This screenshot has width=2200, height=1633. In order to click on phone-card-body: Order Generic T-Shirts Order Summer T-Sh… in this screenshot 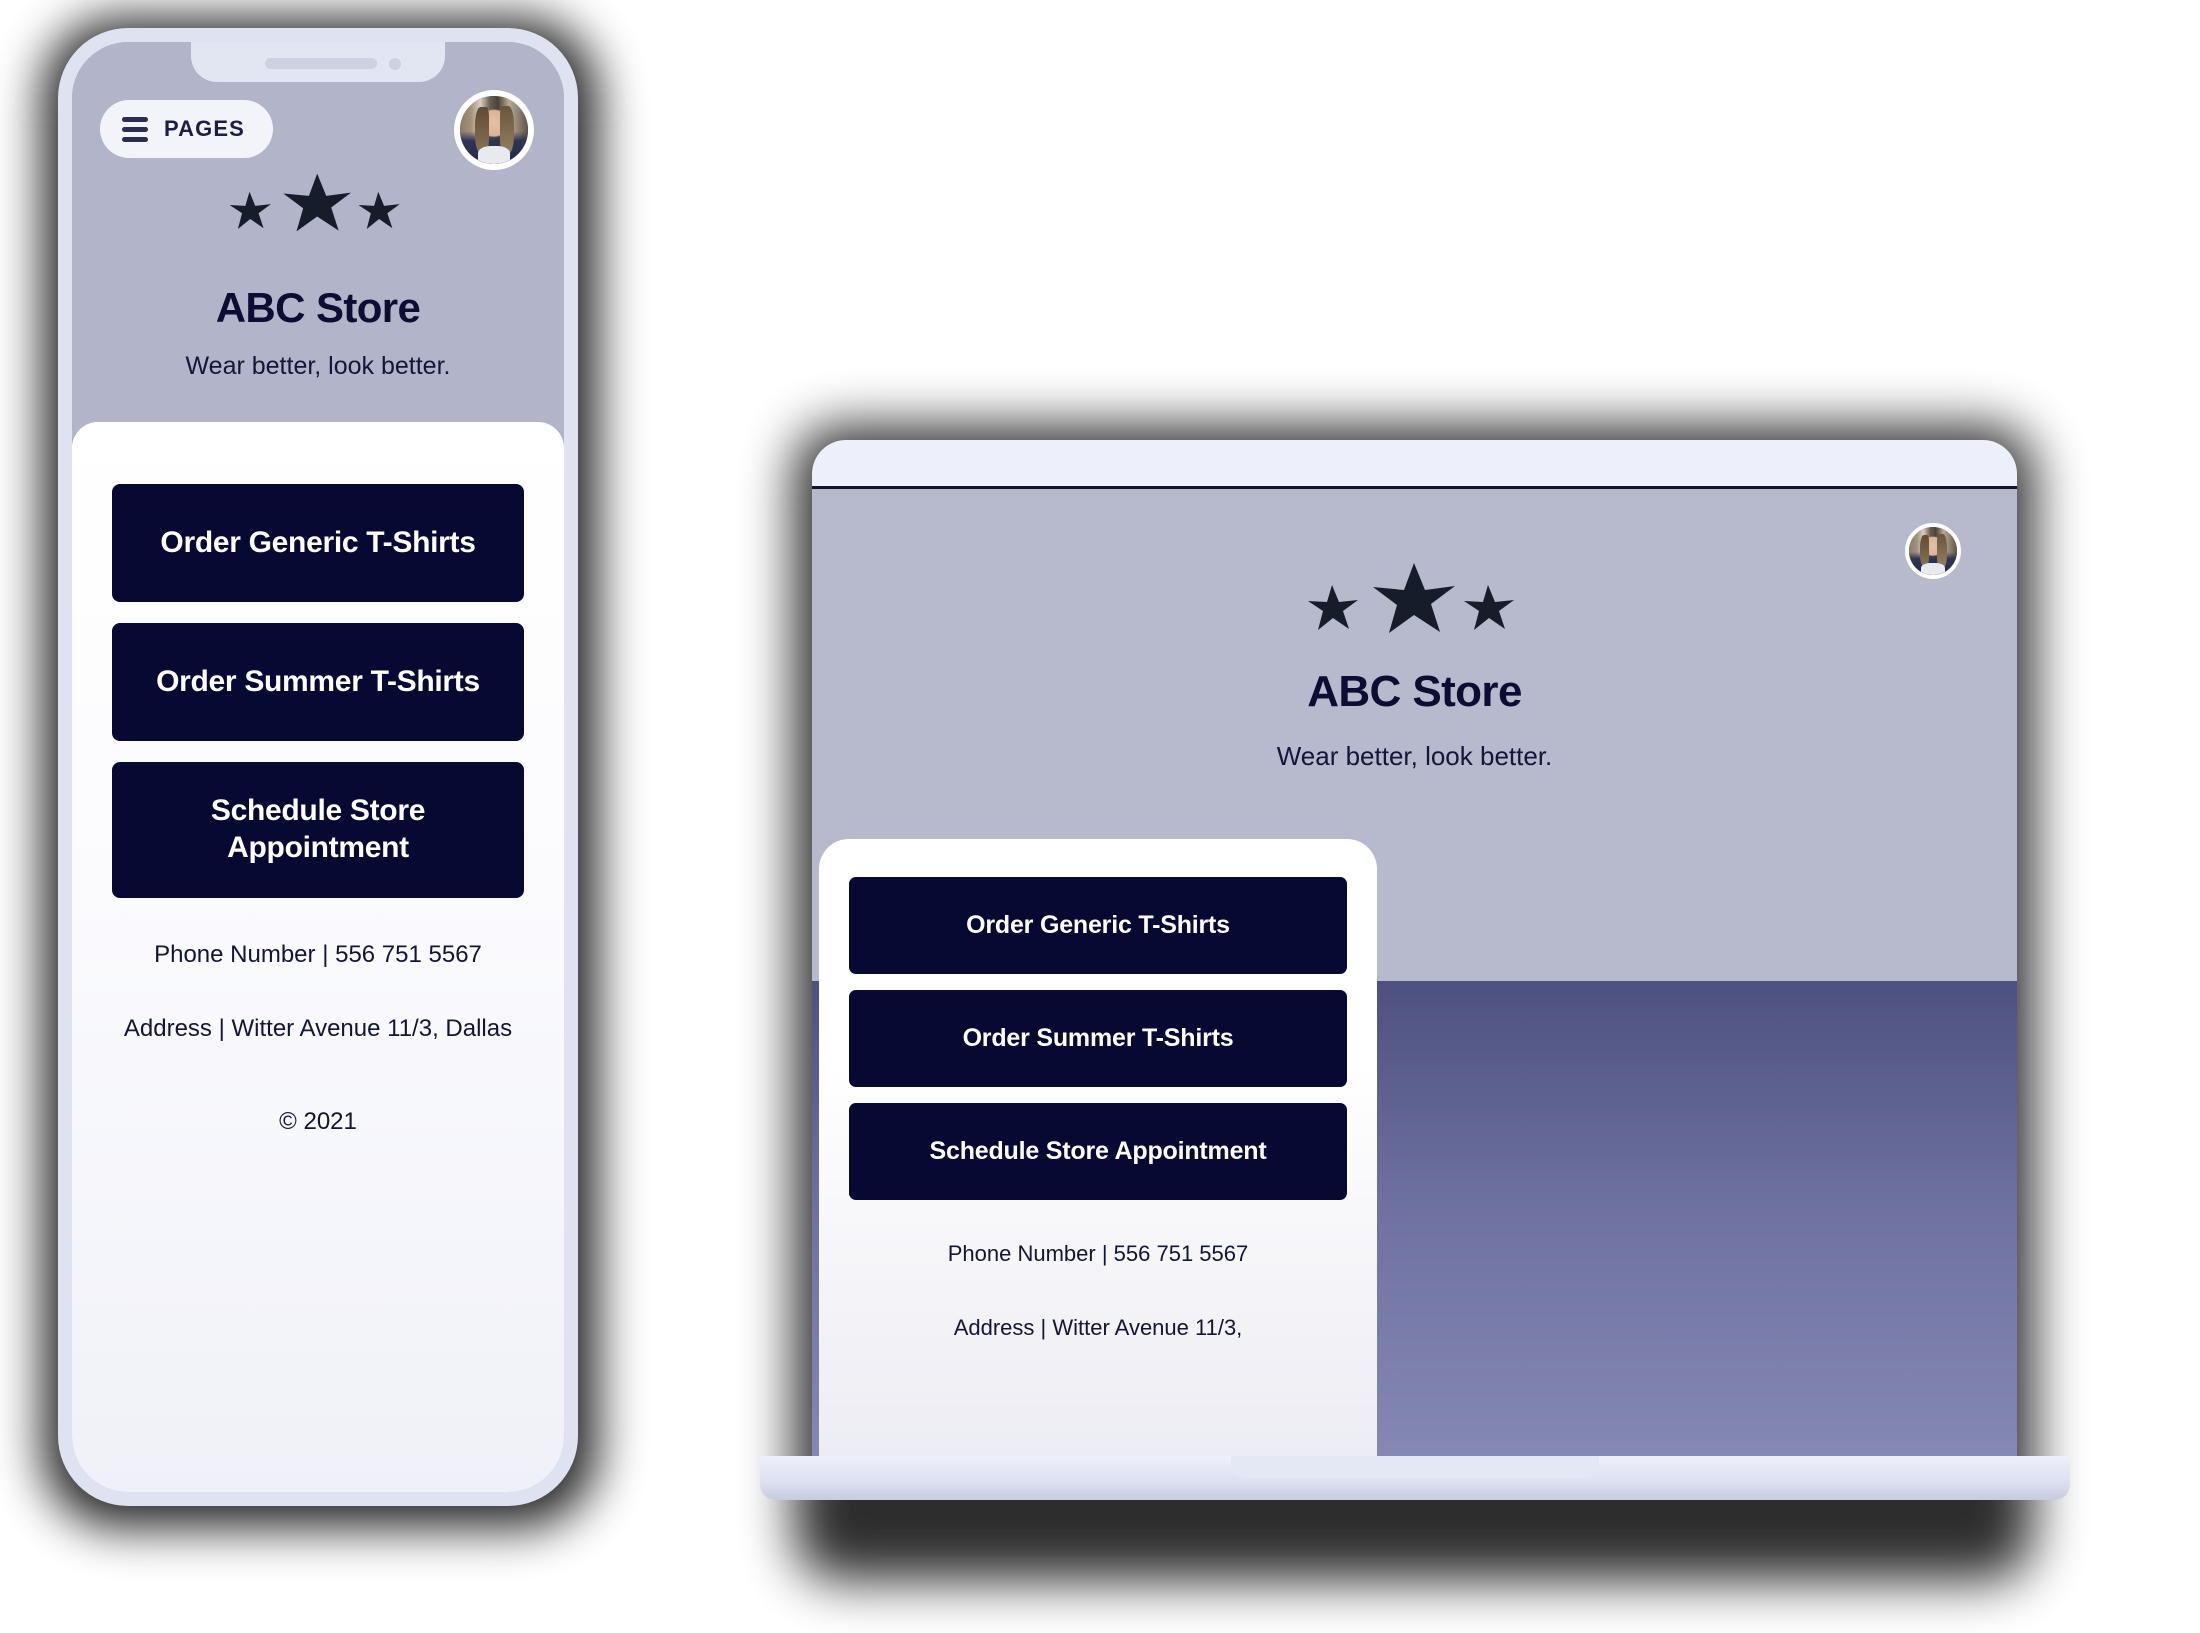, I will do `click(318, 810)`.